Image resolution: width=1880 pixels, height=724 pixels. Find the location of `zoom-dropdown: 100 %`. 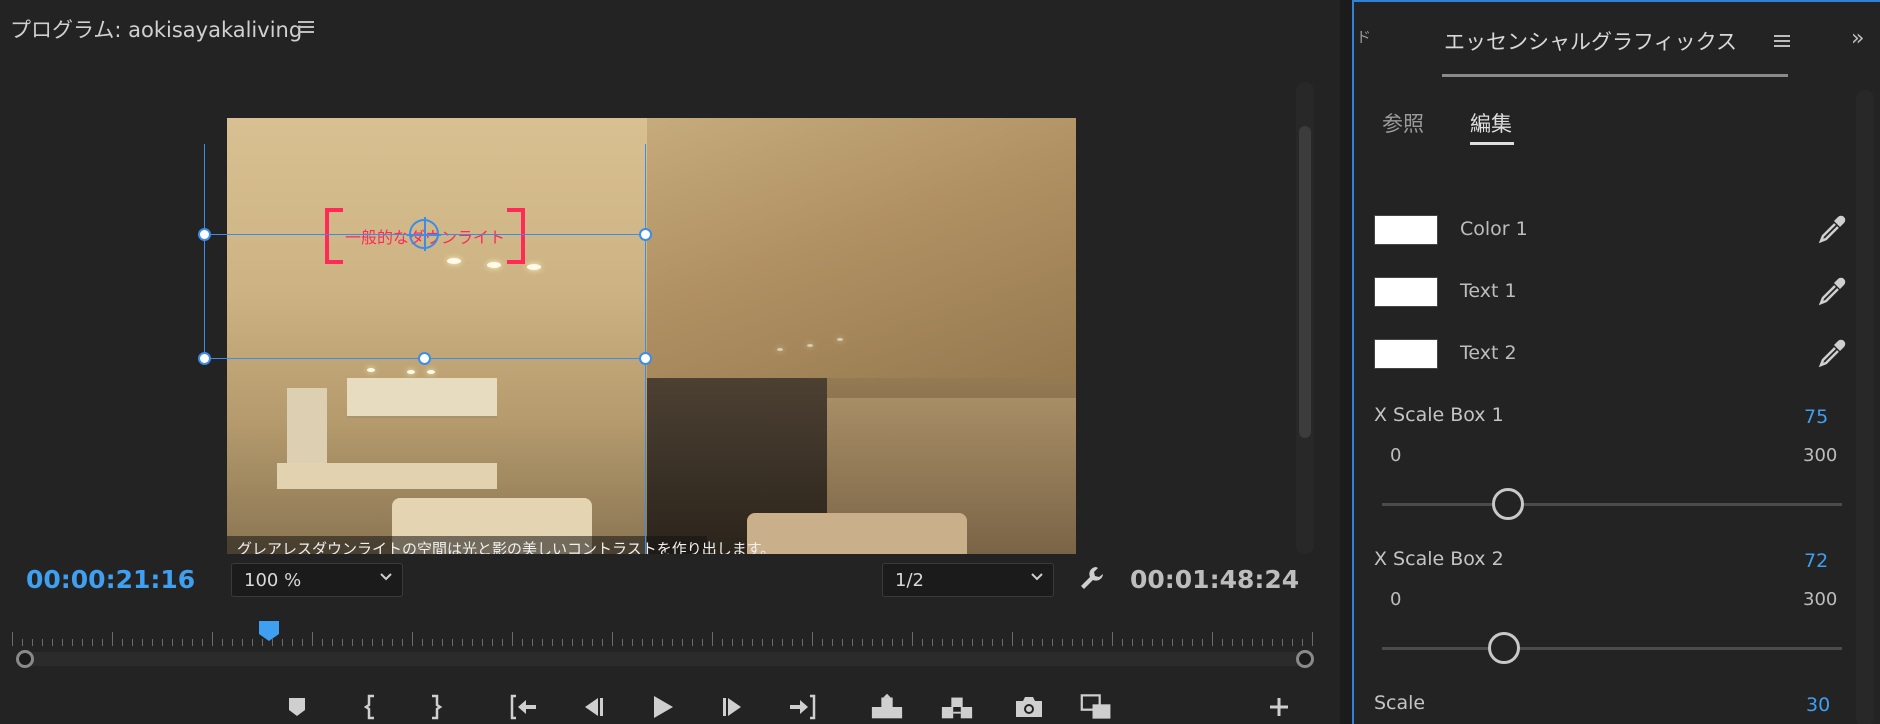

zoom-dropdown: 100 % is located at coordinates (317, 580).